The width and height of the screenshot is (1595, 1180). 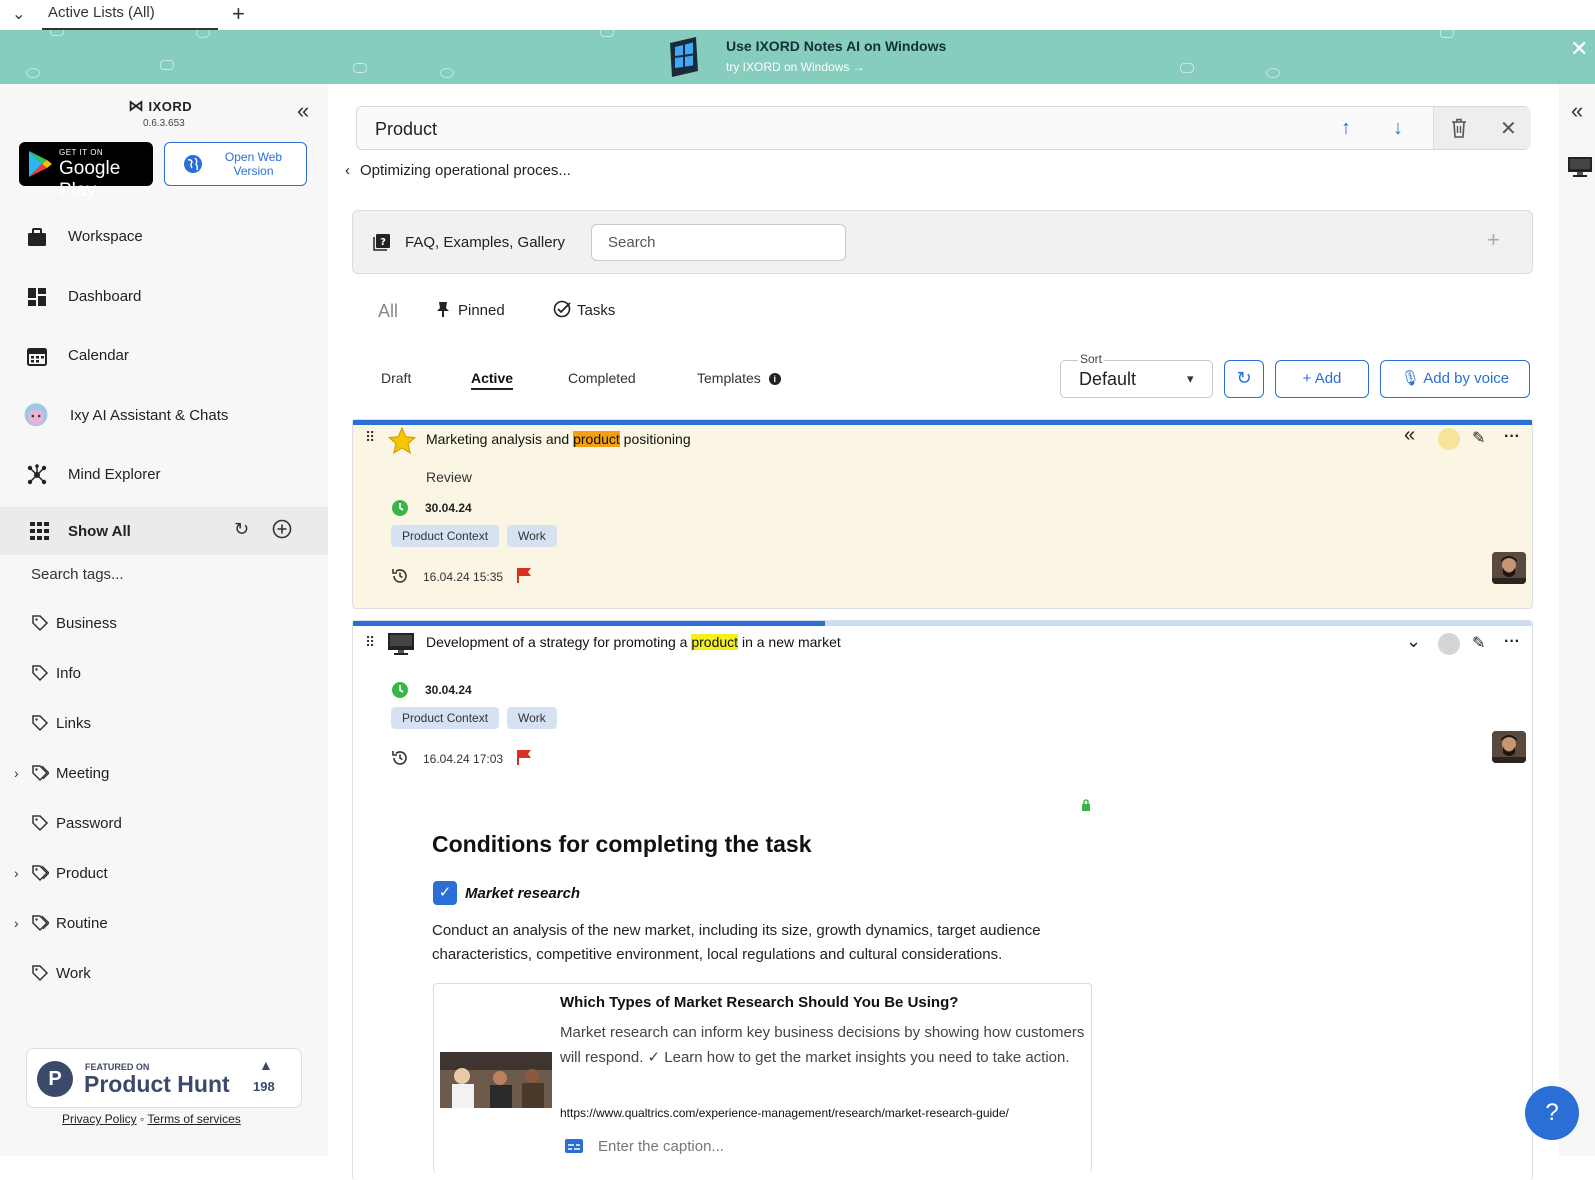 What do you see at coordinates (492, 380) in the screenshot?
I see `tab-active: Active` at bounding box center [492, 380].